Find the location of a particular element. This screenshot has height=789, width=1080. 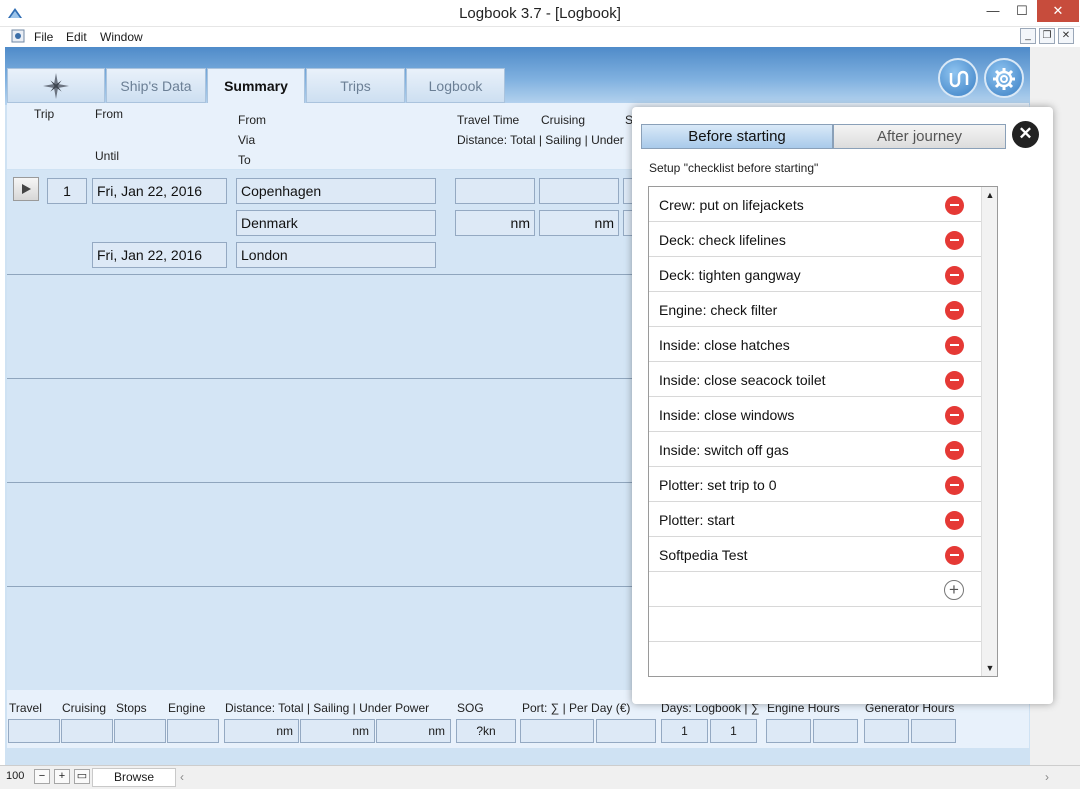

scroll-up-icon: ▲ is located at coordinates (990, 195).